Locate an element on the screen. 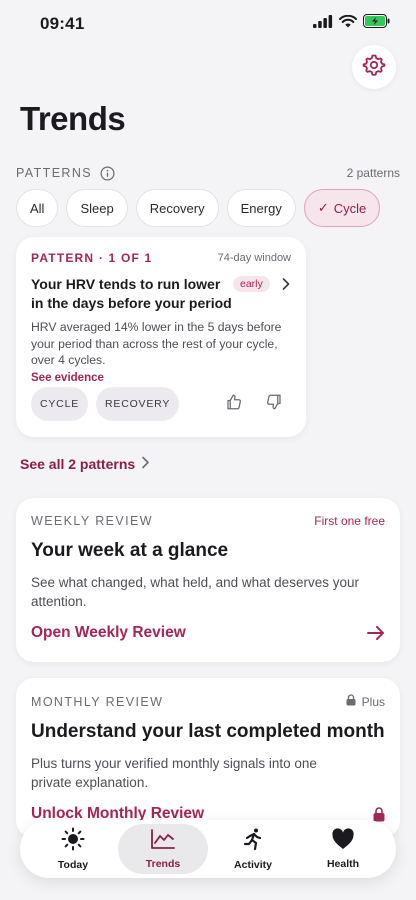 The width and height of the screenshot is (416, 900). tab-activity: Activity is located at coordinates (253, 849).